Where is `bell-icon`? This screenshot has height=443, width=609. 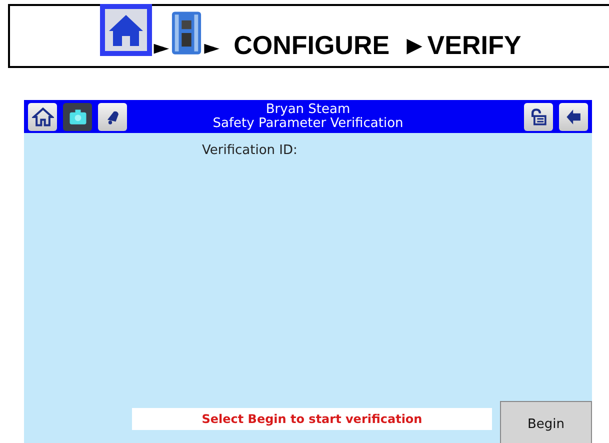 bell-icon is located at coordinates (112, 116).